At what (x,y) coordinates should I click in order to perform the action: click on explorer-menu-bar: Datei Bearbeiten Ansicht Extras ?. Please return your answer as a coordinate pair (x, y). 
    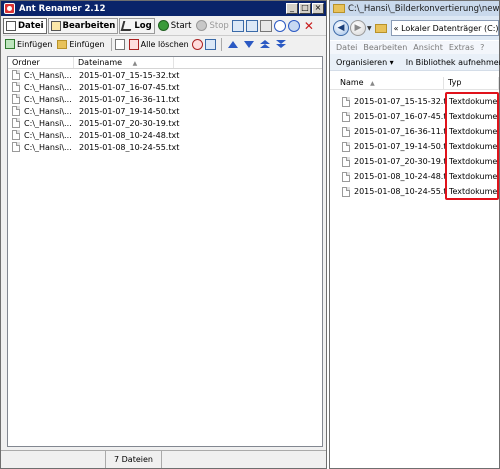
    Looking at the image, I should click on (414, 47).